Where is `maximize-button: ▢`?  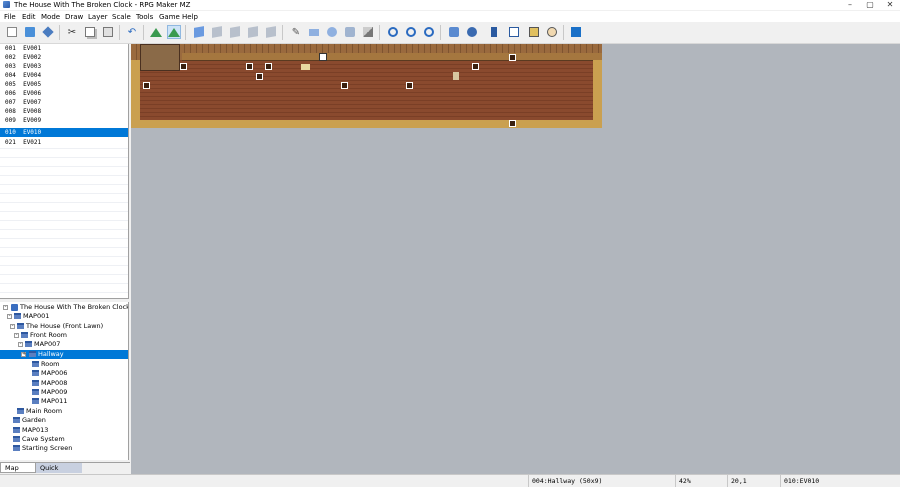 maximize-button: ▢ is located at coordinates (870, 5).